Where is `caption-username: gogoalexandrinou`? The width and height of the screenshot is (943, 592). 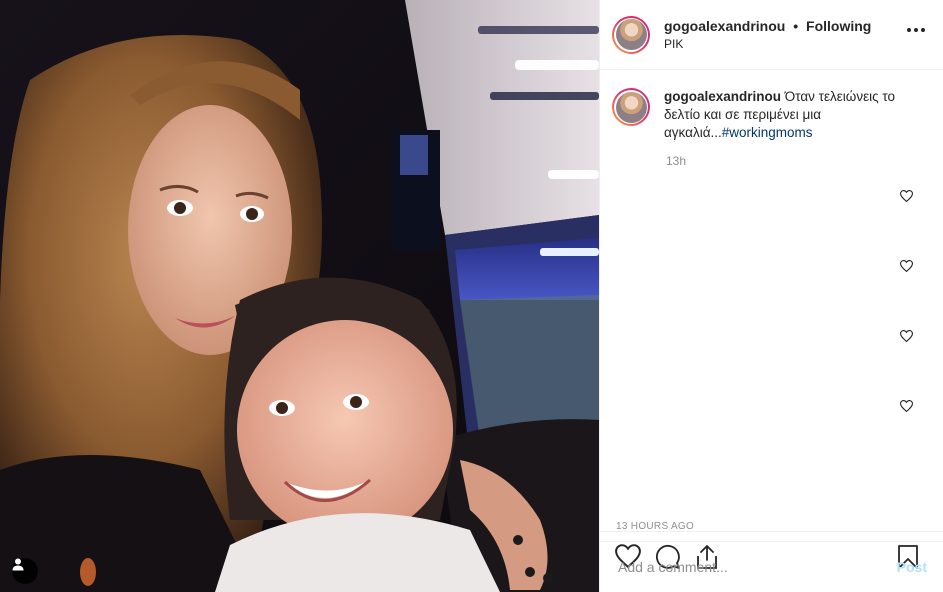 caption-username: gogoalexandrinou is located at coordinates (722, 96).